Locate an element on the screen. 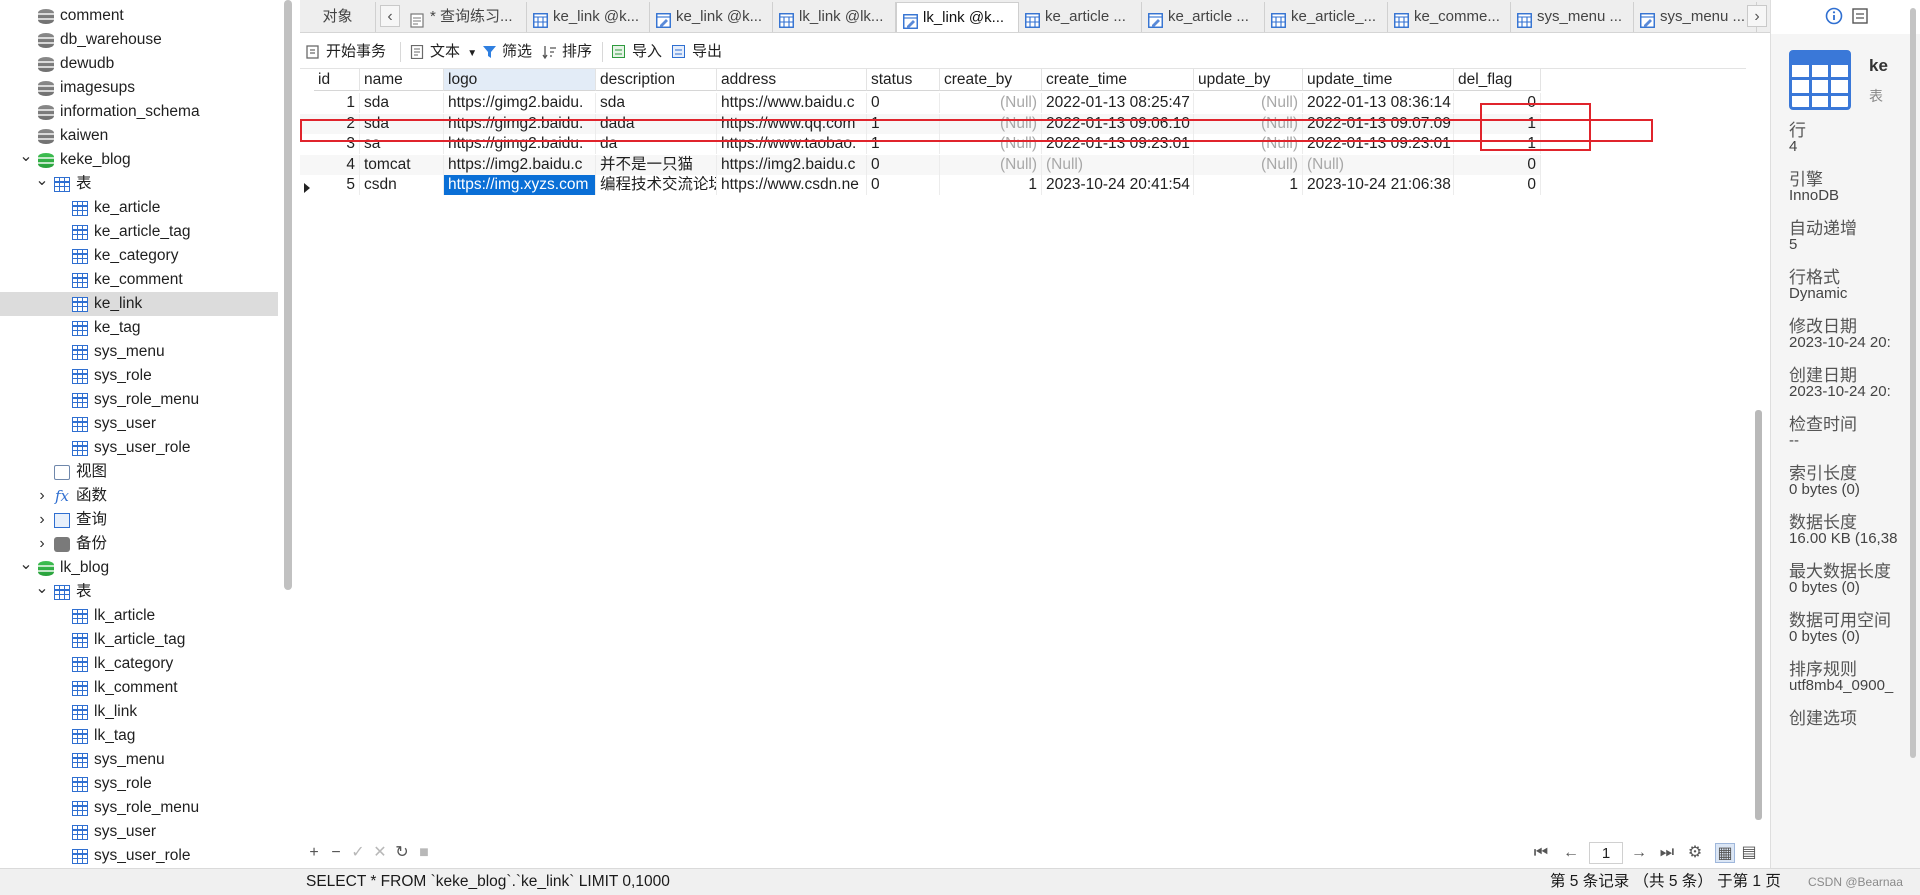 Image resolution: width=1920 pixels, height=895 pixels. cell-name: tomcat is located at coordinates (402, 164).